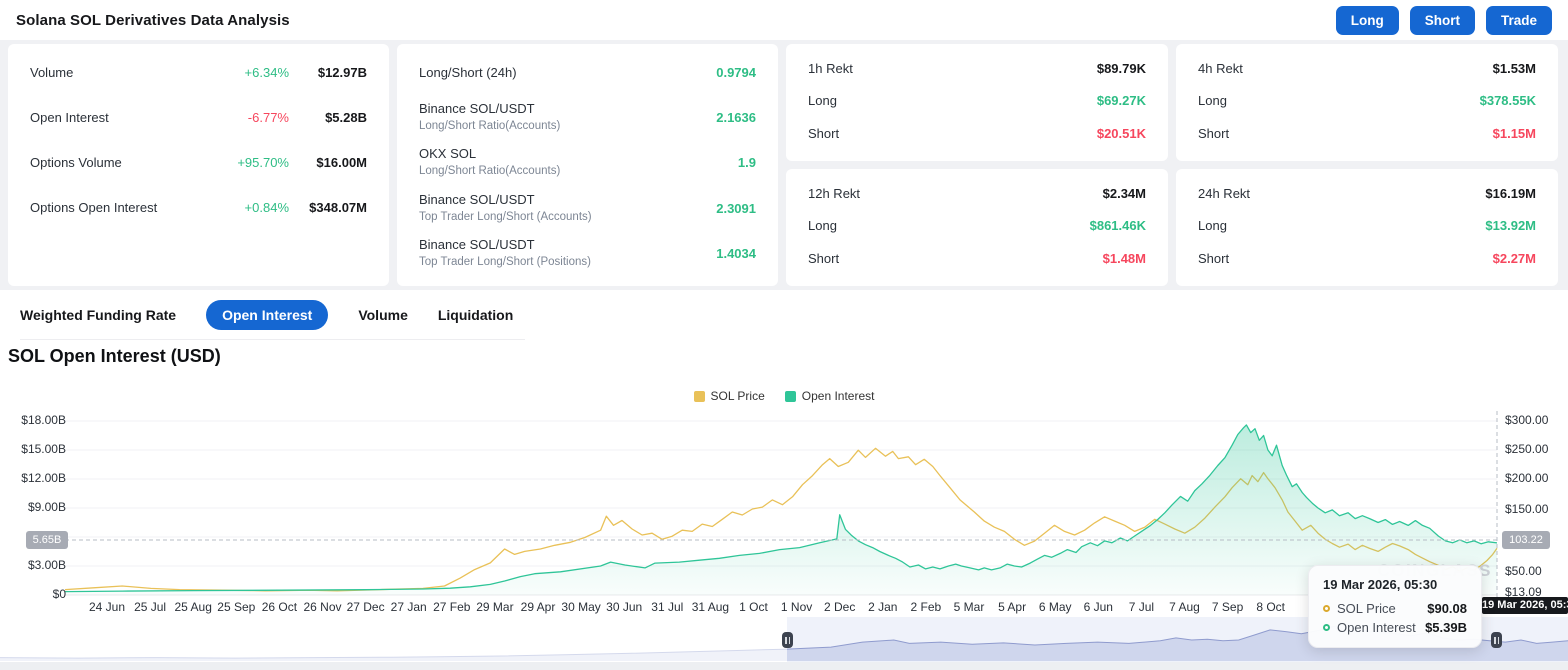 The width and height of the screenshot is (1568, 670). Describe the element at coordinates (267, 315) in the screenshot. I see `tab-open-interest: Open Interest` at that location.